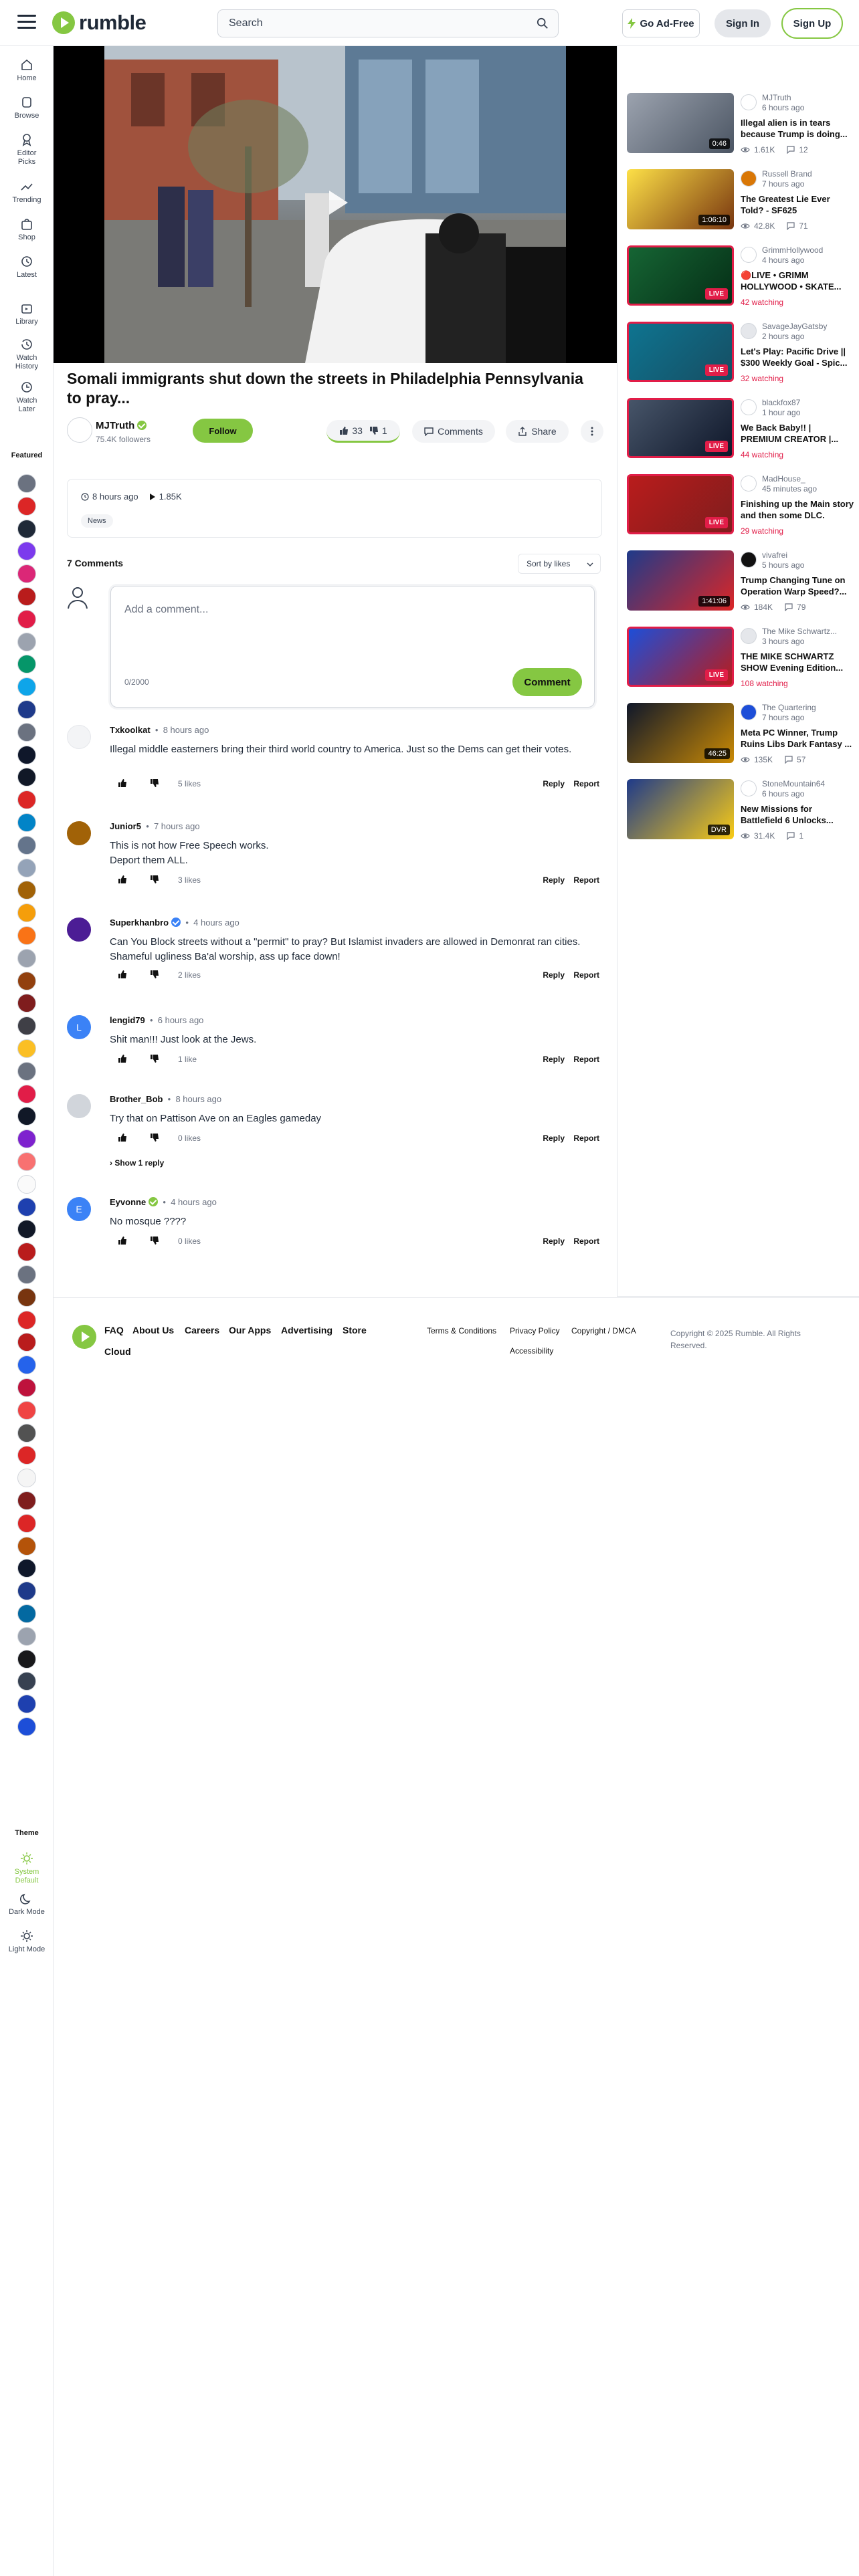 The height and width of the screenshot is (2576, 859). Describe the element at coordinates (812, 24) in the screenshot. I see `sign-up-button: Sign Up` at that location.